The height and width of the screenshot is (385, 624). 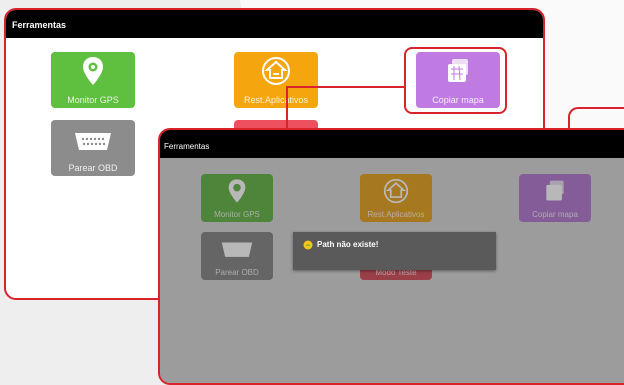 I want to click on map-copy-icon, so click(x=555, y=190).